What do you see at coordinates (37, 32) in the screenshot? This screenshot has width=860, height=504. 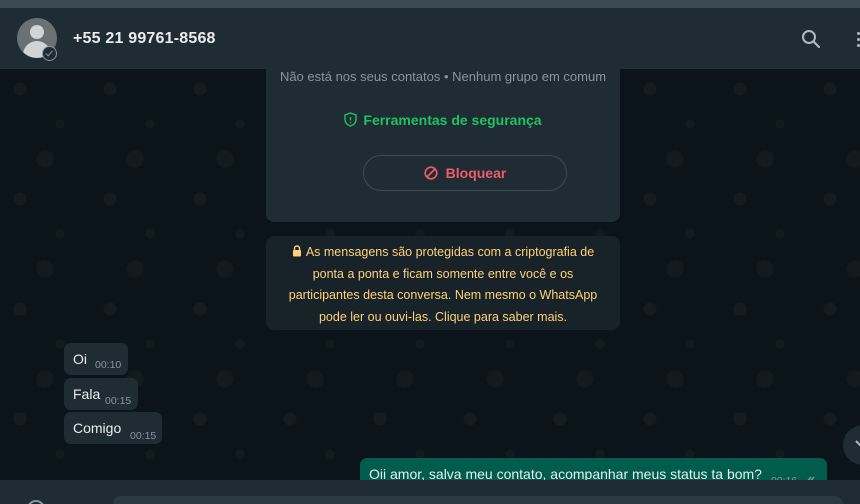 I see `avatar-head-shape` at bounding box center [37, 32].